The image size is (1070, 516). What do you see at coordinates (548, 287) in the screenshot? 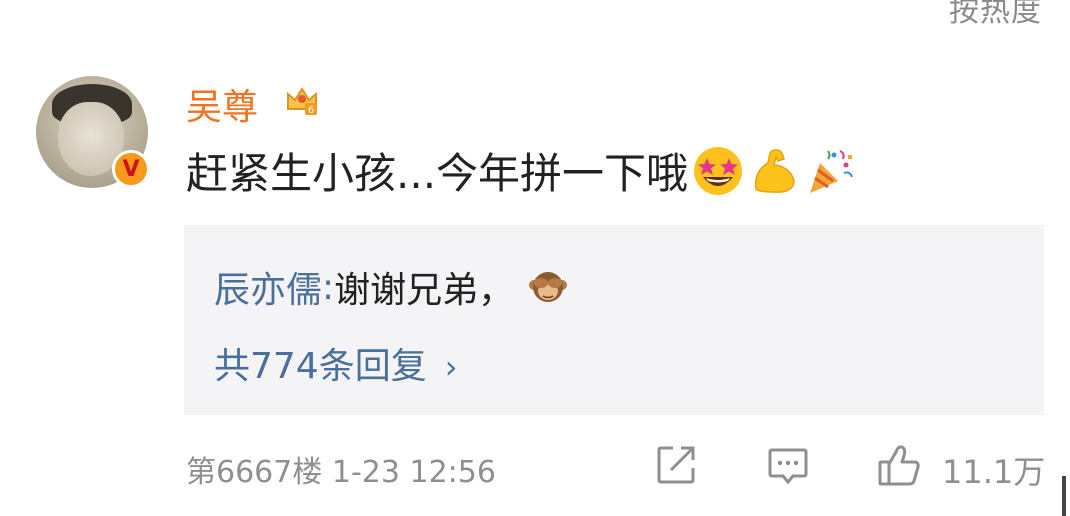
I see `see-no-evil-monkey-icon` at bounding box center [548, 287].